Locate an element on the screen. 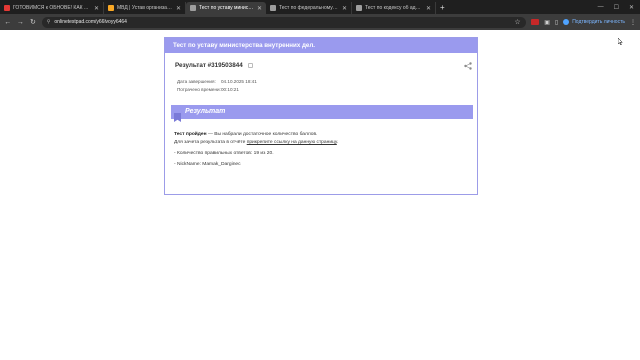 This screenshot has width=640, height=360. section-title: Результат is located at coordinates (205, 111).